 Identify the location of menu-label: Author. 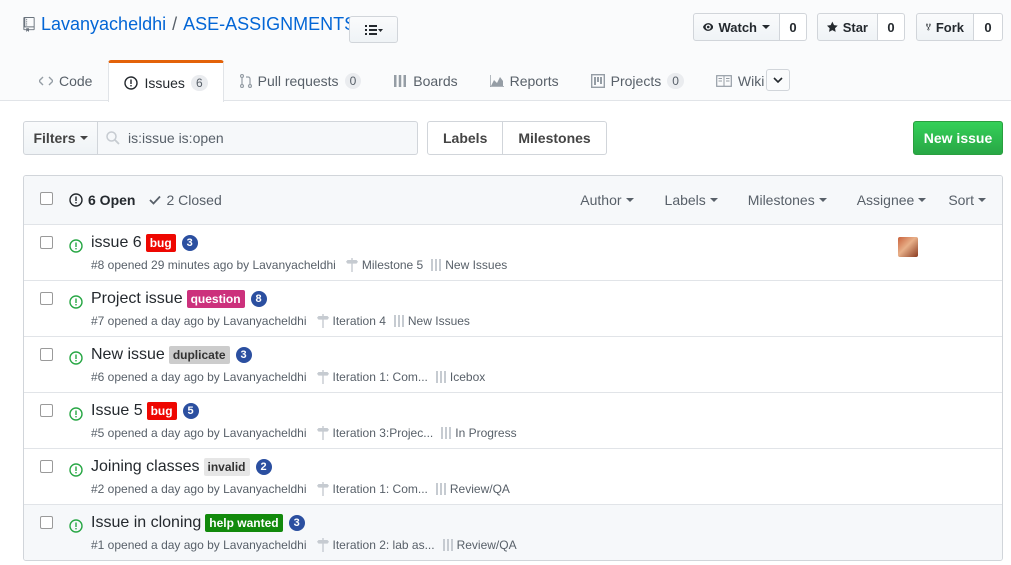
(601, 200).